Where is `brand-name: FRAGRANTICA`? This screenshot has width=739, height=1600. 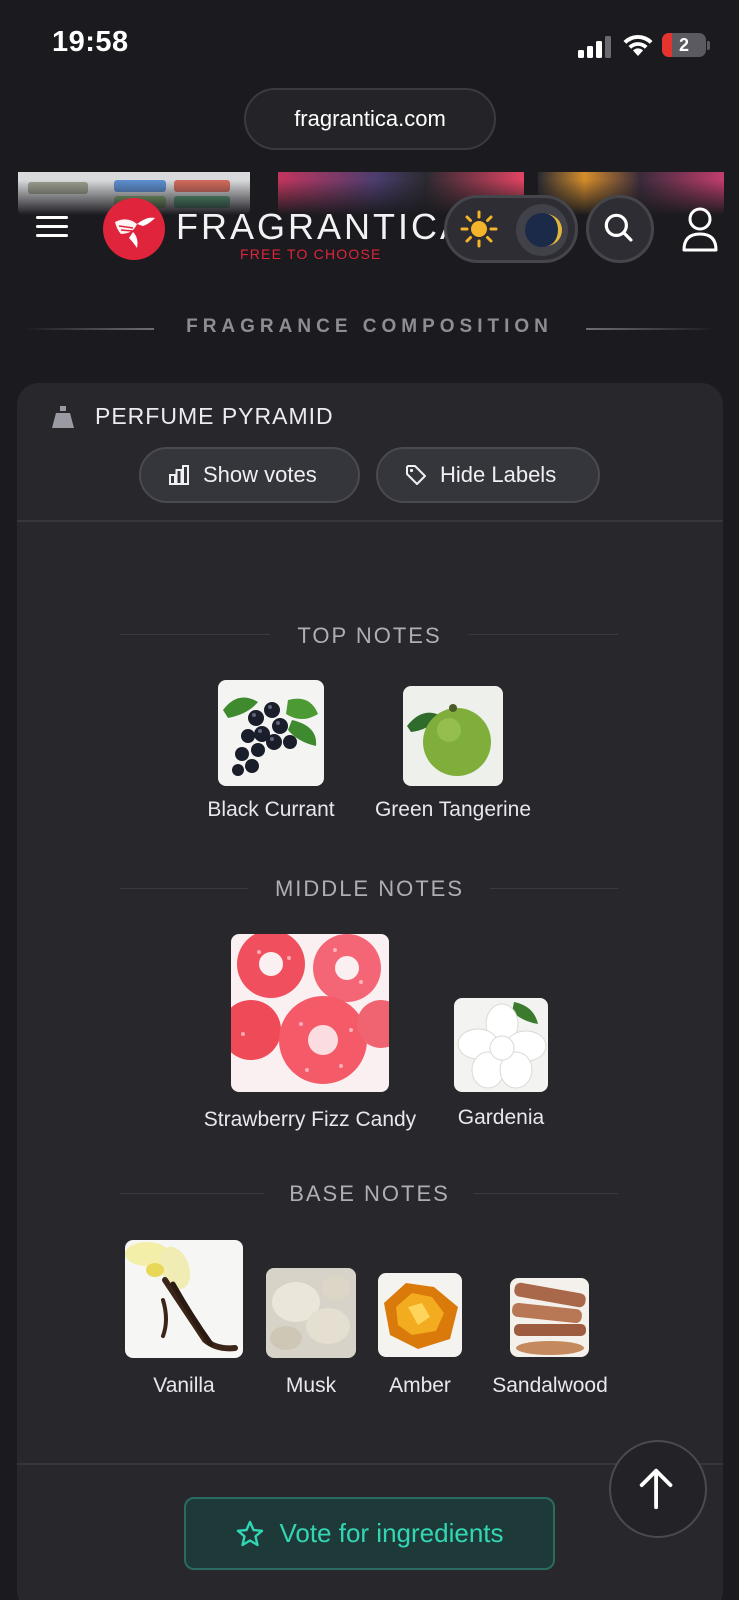 brand-name: FRAGRANTICA is located at coordinates (321, 227).